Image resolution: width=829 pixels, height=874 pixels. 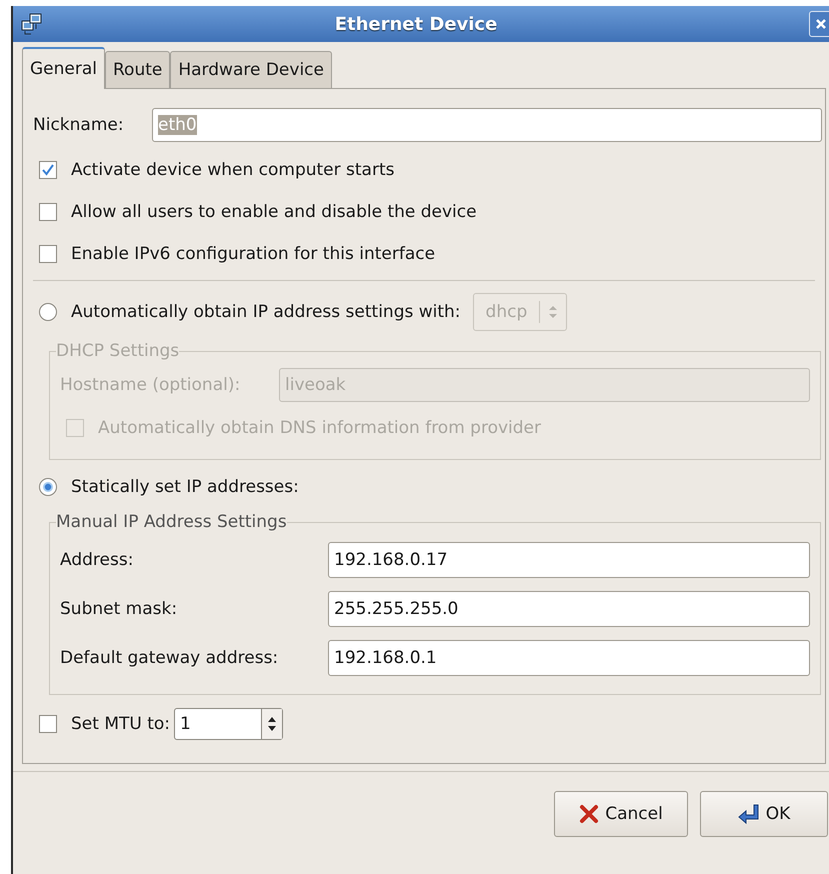 What do you see at coordinates (232, 170) in the screenshot?
I see `checkbox-label: Activate device when computer starts` at bounding box center [232, 170].